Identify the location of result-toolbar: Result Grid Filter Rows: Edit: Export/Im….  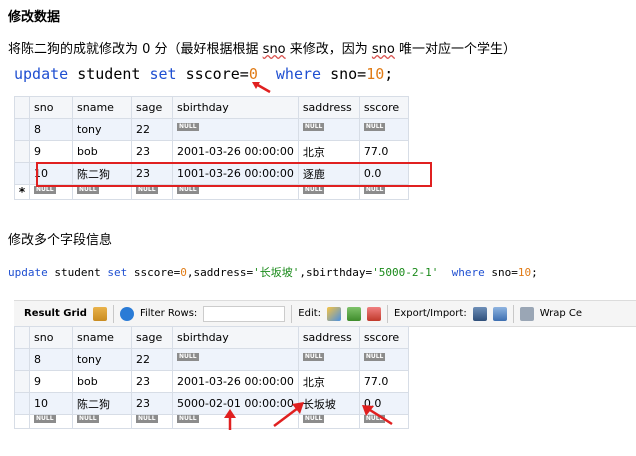
(325, 313).